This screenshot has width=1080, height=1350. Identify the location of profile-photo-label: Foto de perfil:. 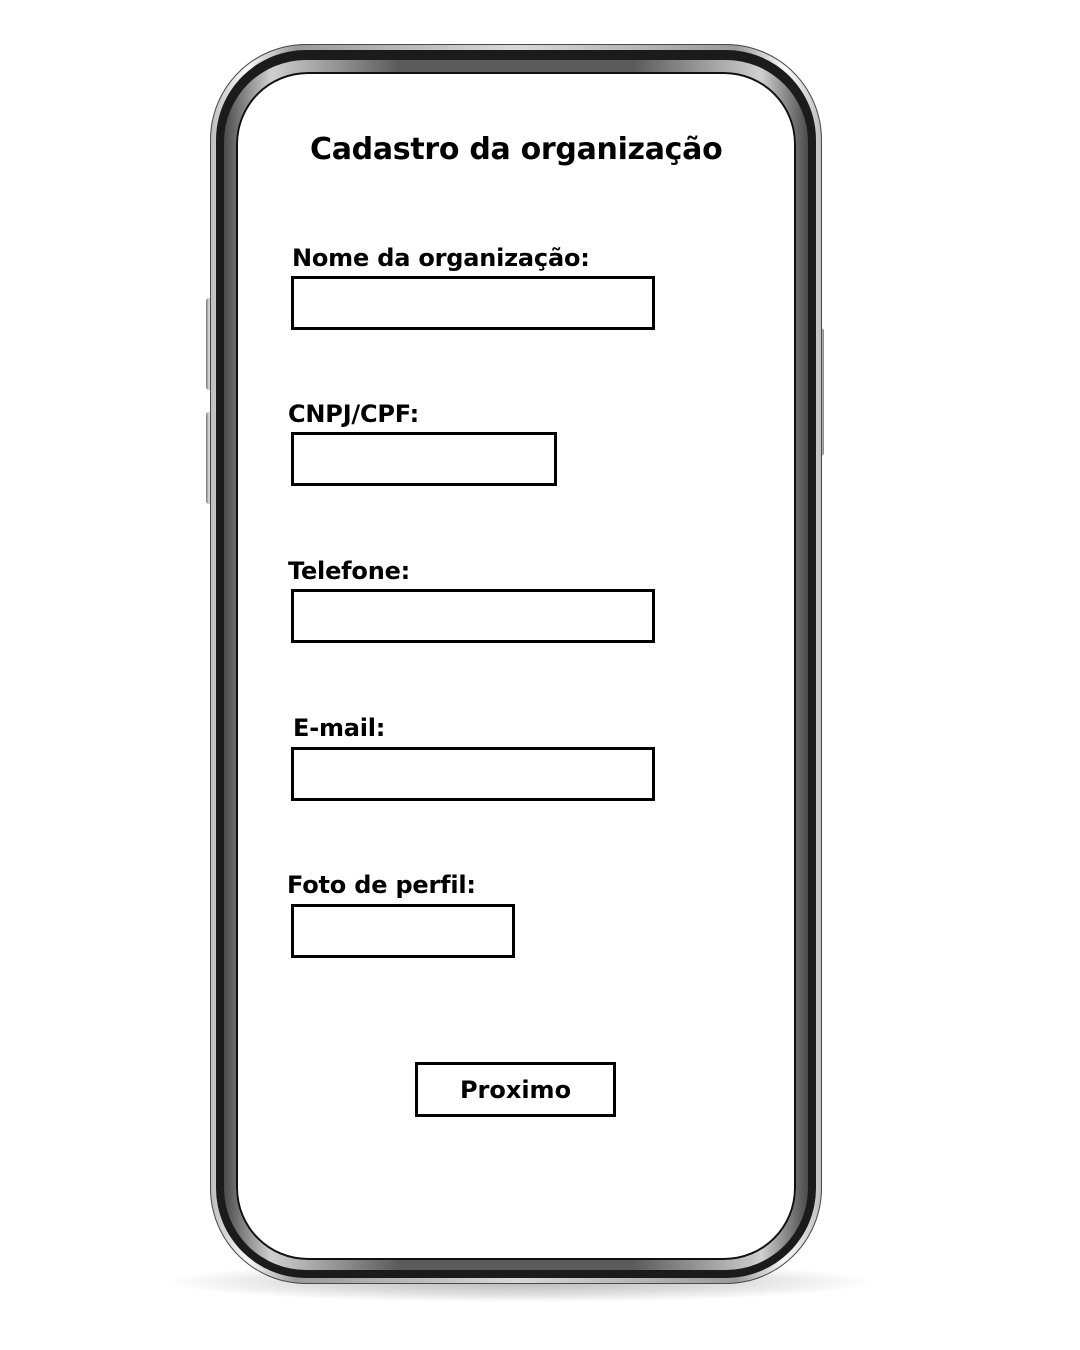
(381, 885).